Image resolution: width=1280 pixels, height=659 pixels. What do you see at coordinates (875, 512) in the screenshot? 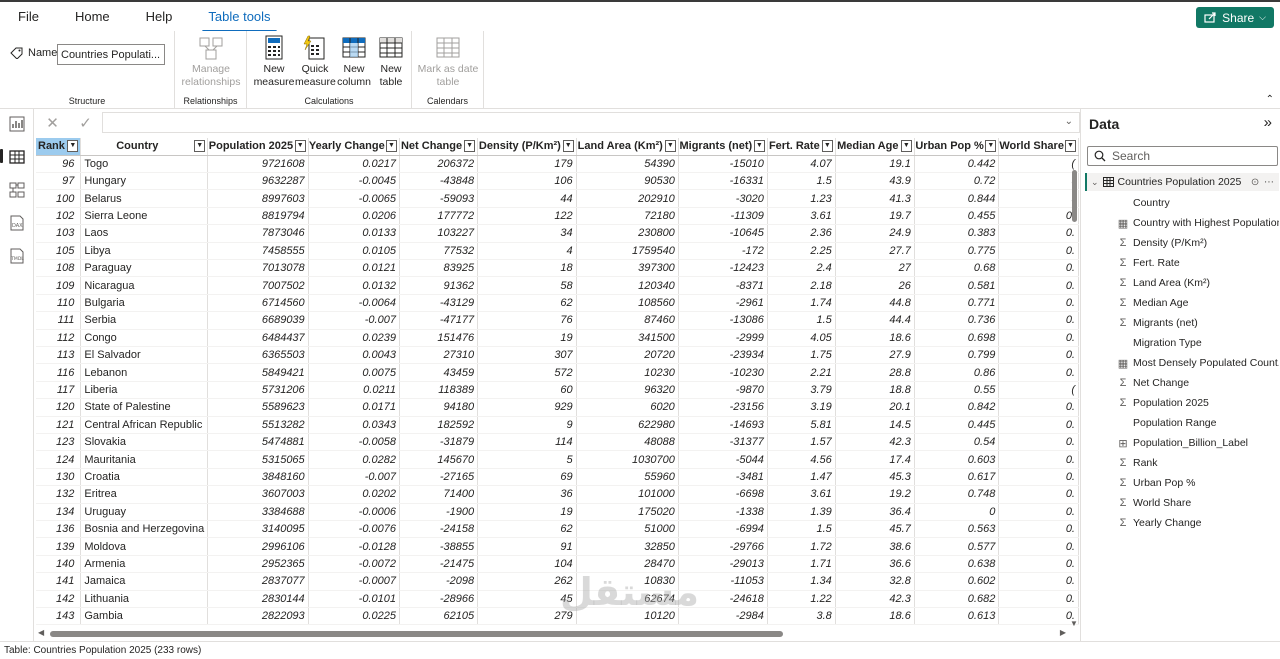
I see `table-cell: 36.4` at bounding box center [875, 512].